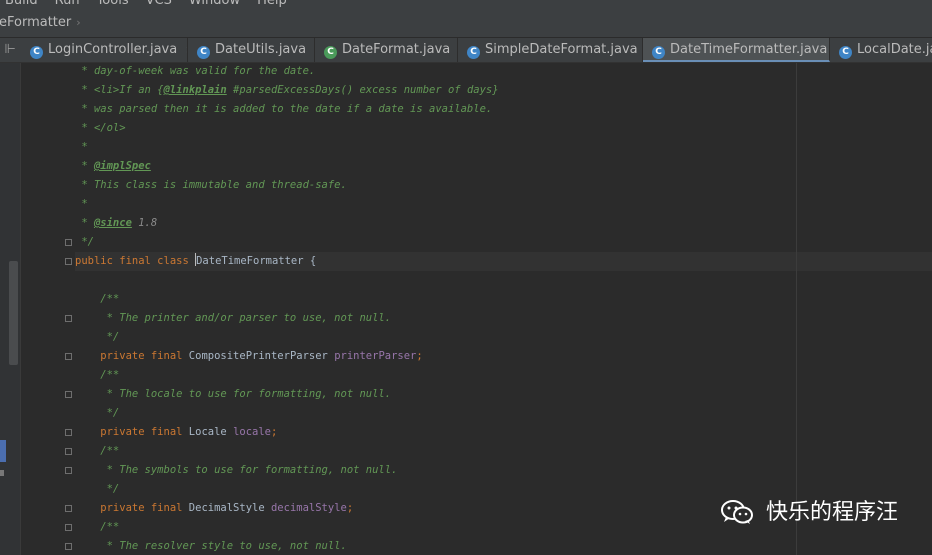 The height and width of the screenshot is (555, 932). Describe the element at coordinates (78, 22) in the screenshot. I see `chevron-right-icon: ›` at that location.